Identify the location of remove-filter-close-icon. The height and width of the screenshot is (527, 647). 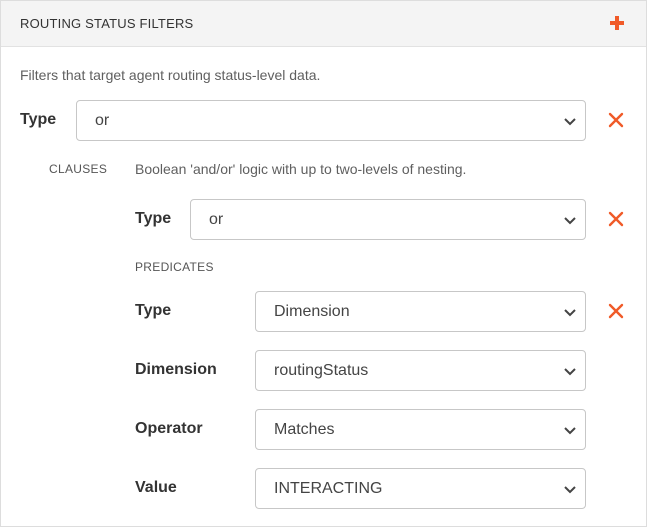
(616, 120).